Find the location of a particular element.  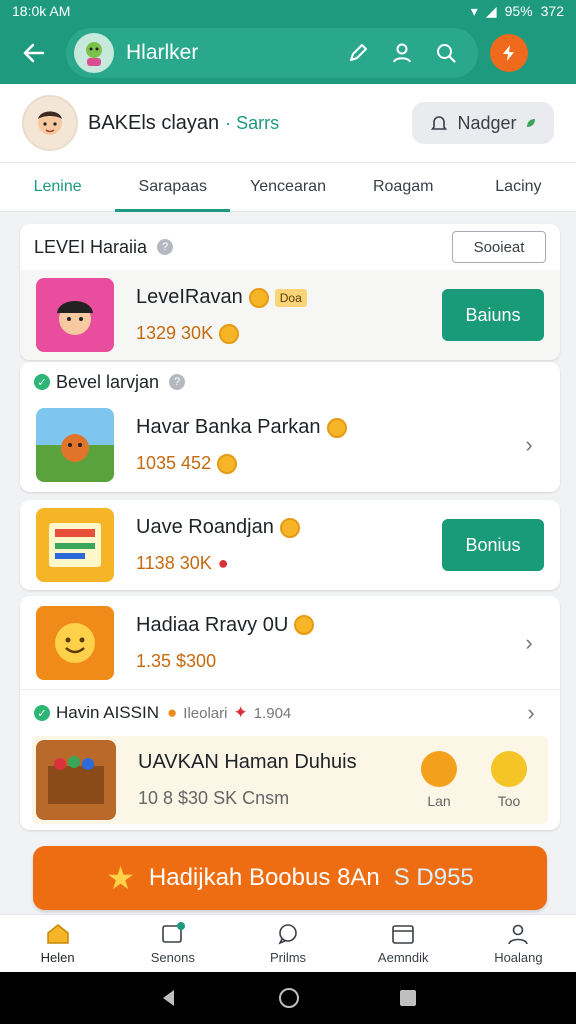

check-icon: ✓ is located at coordinates (42, 713).